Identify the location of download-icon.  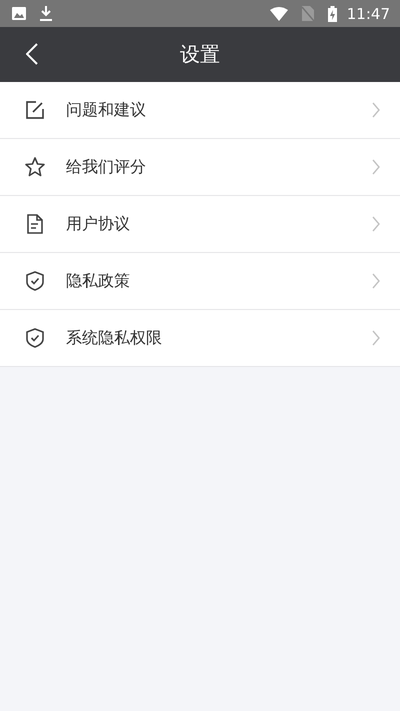
(46, 13).